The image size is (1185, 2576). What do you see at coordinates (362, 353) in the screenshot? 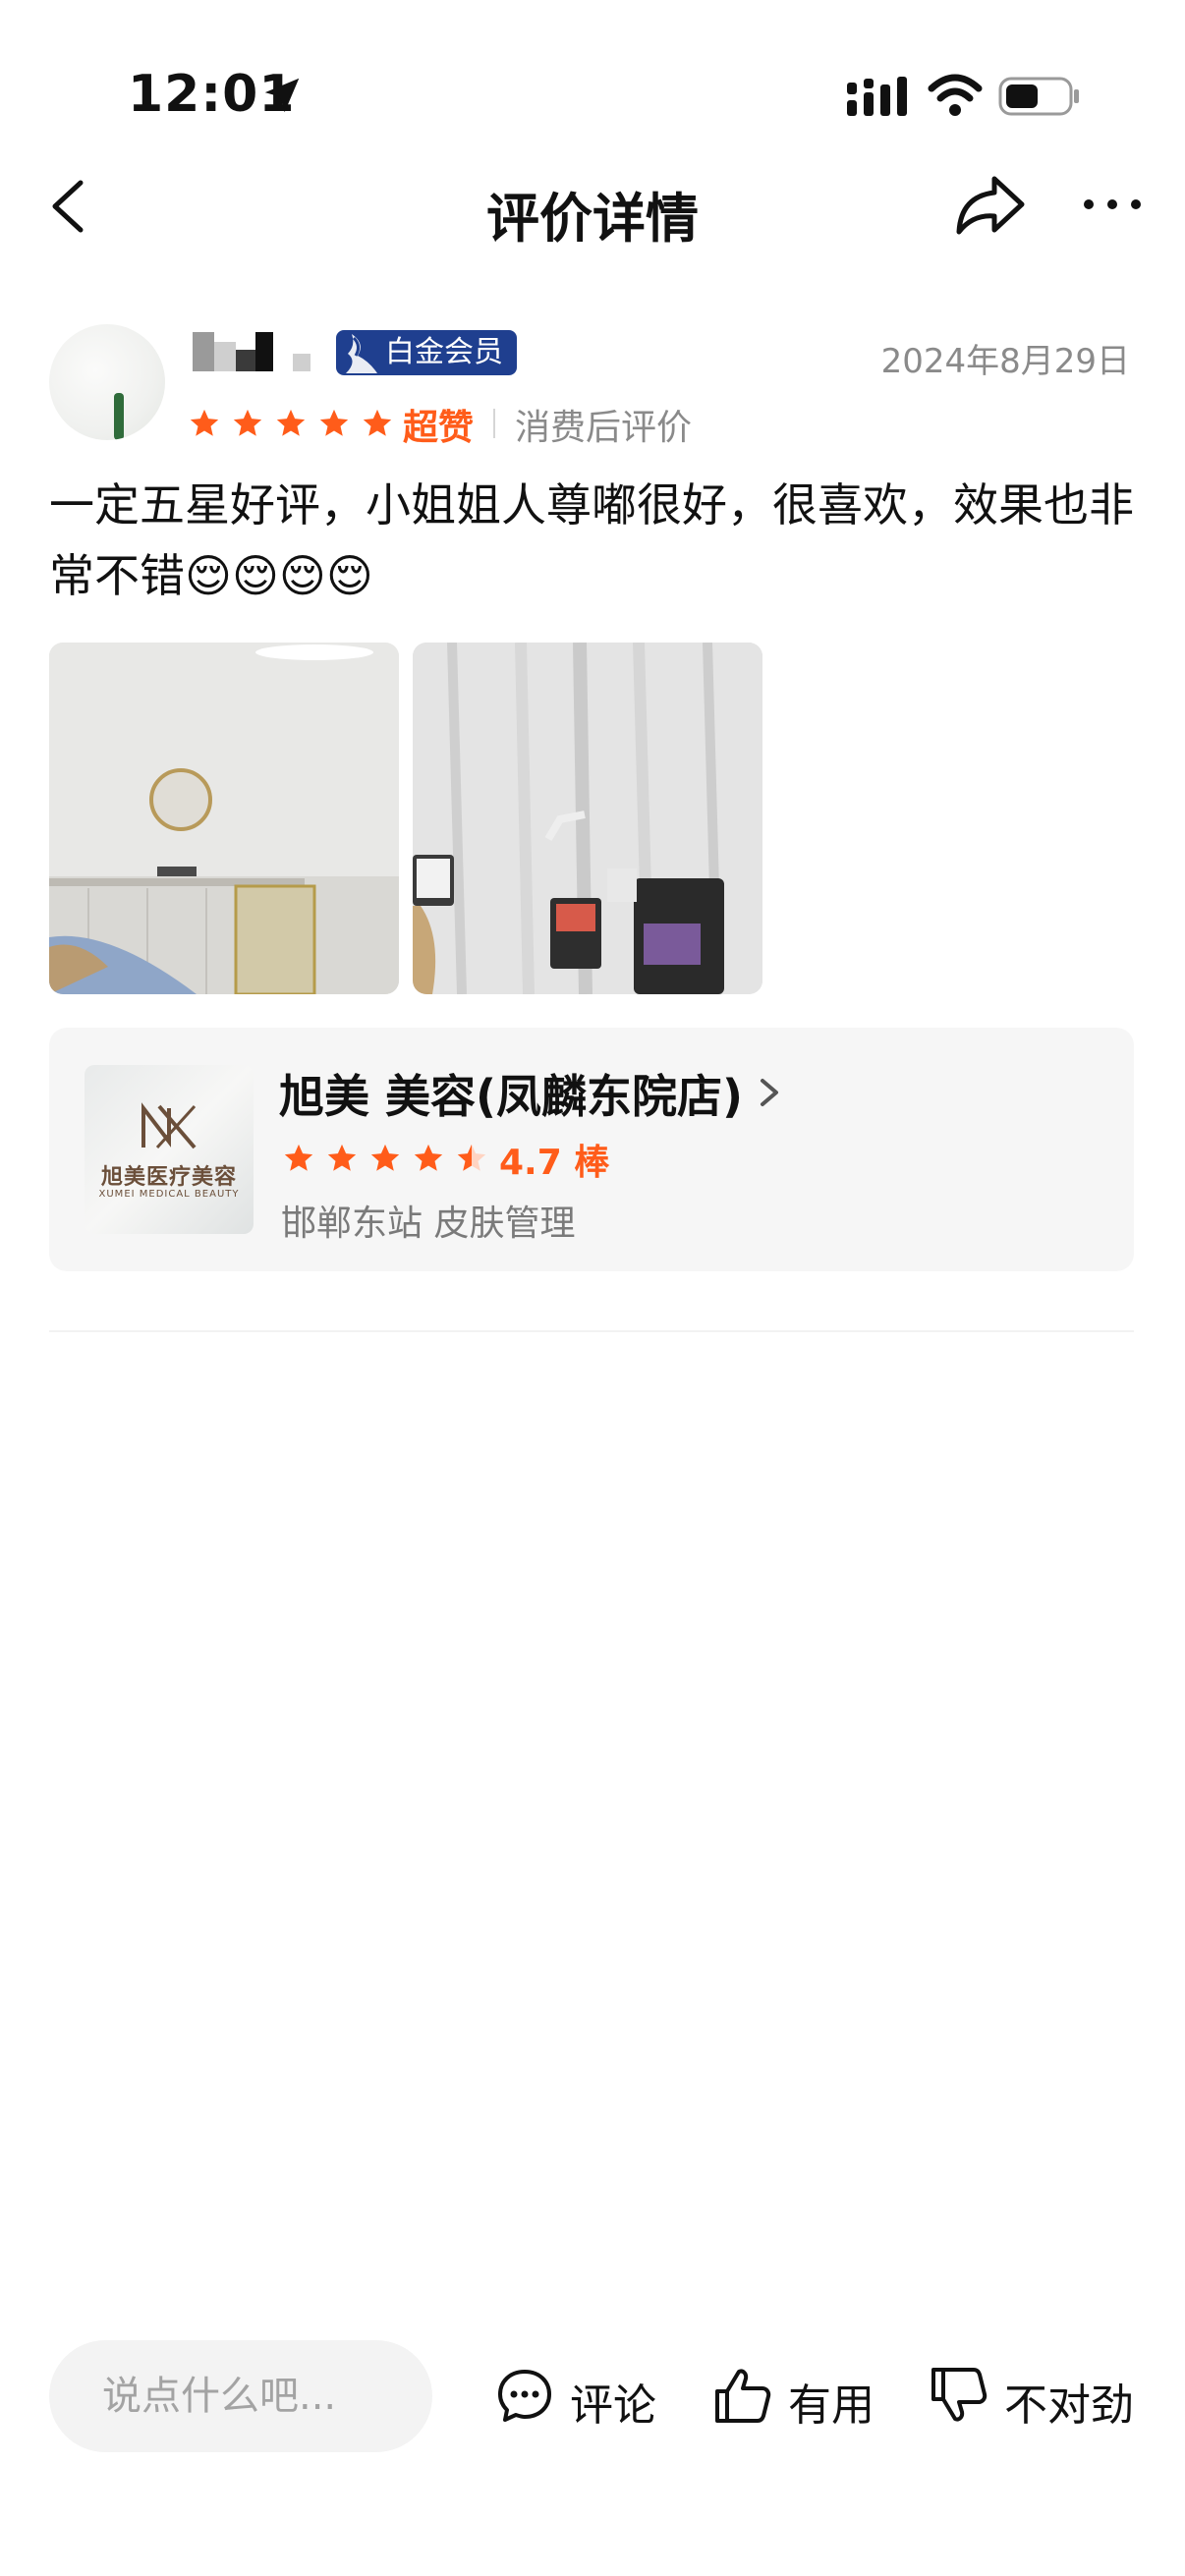
I see `badge-emblem-icon` at bounding box center [362, 353].